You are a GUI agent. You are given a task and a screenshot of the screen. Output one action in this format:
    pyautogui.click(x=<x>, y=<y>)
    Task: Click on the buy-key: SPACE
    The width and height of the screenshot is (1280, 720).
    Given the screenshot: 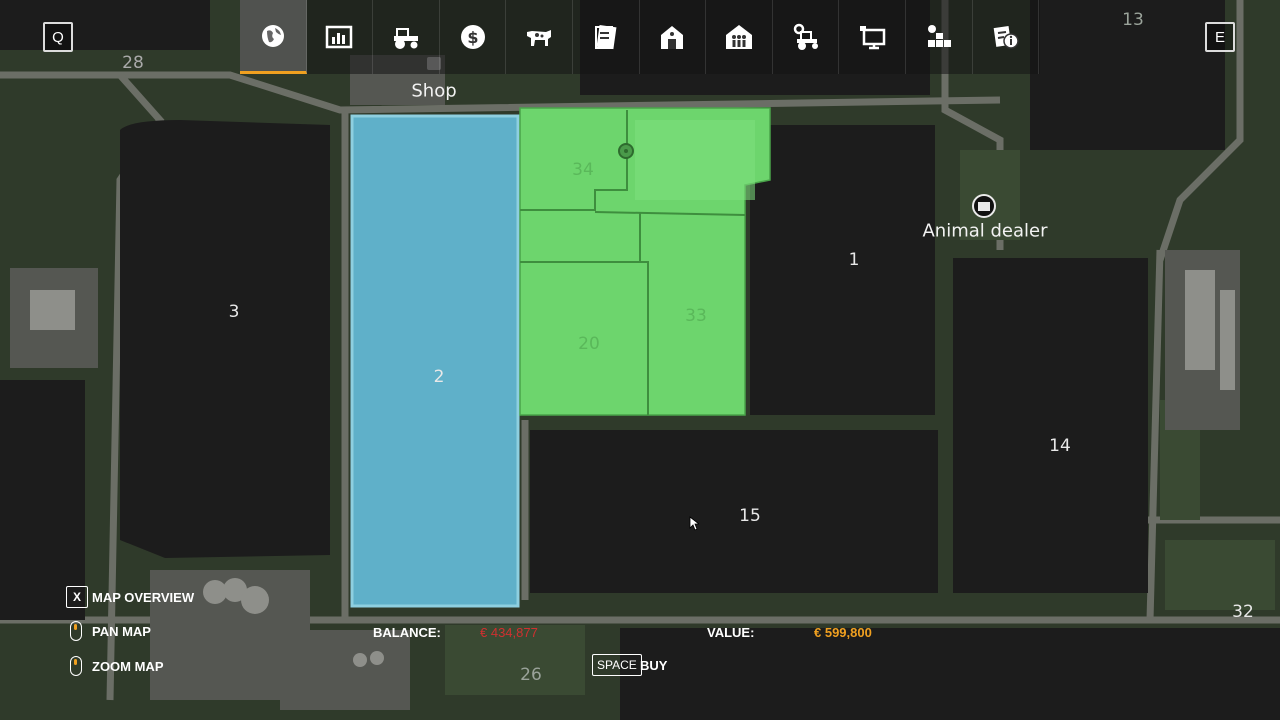 What is the action you would take?
    pyautogui.click(x=617, y=665)
    